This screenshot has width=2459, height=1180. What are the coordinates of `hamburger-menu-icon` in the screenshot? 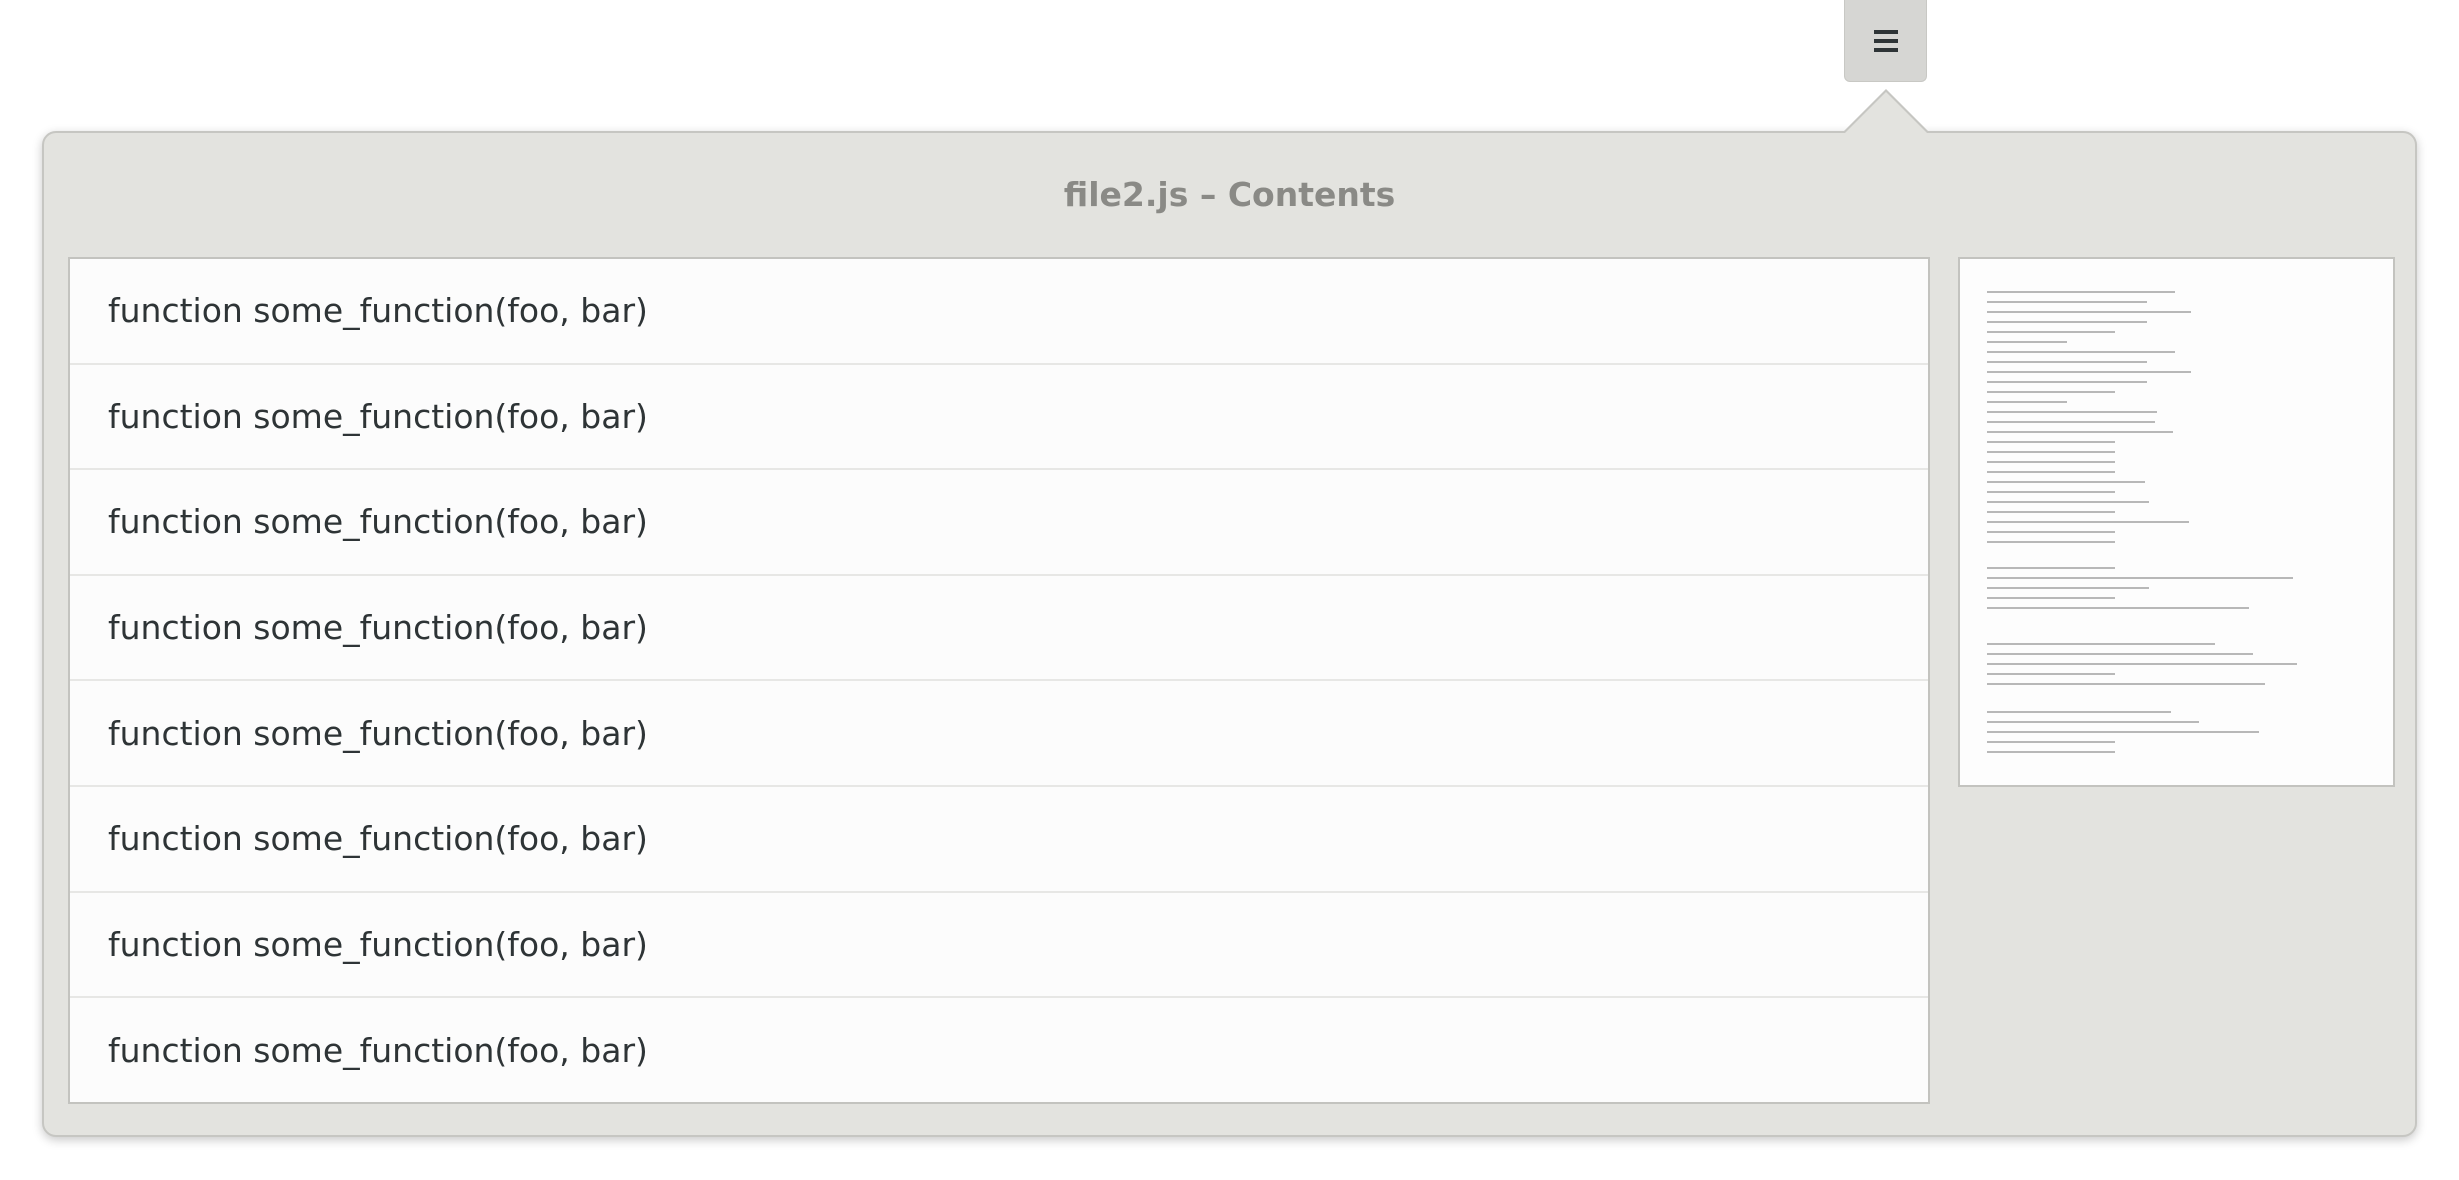 It's located at (1885, 40).